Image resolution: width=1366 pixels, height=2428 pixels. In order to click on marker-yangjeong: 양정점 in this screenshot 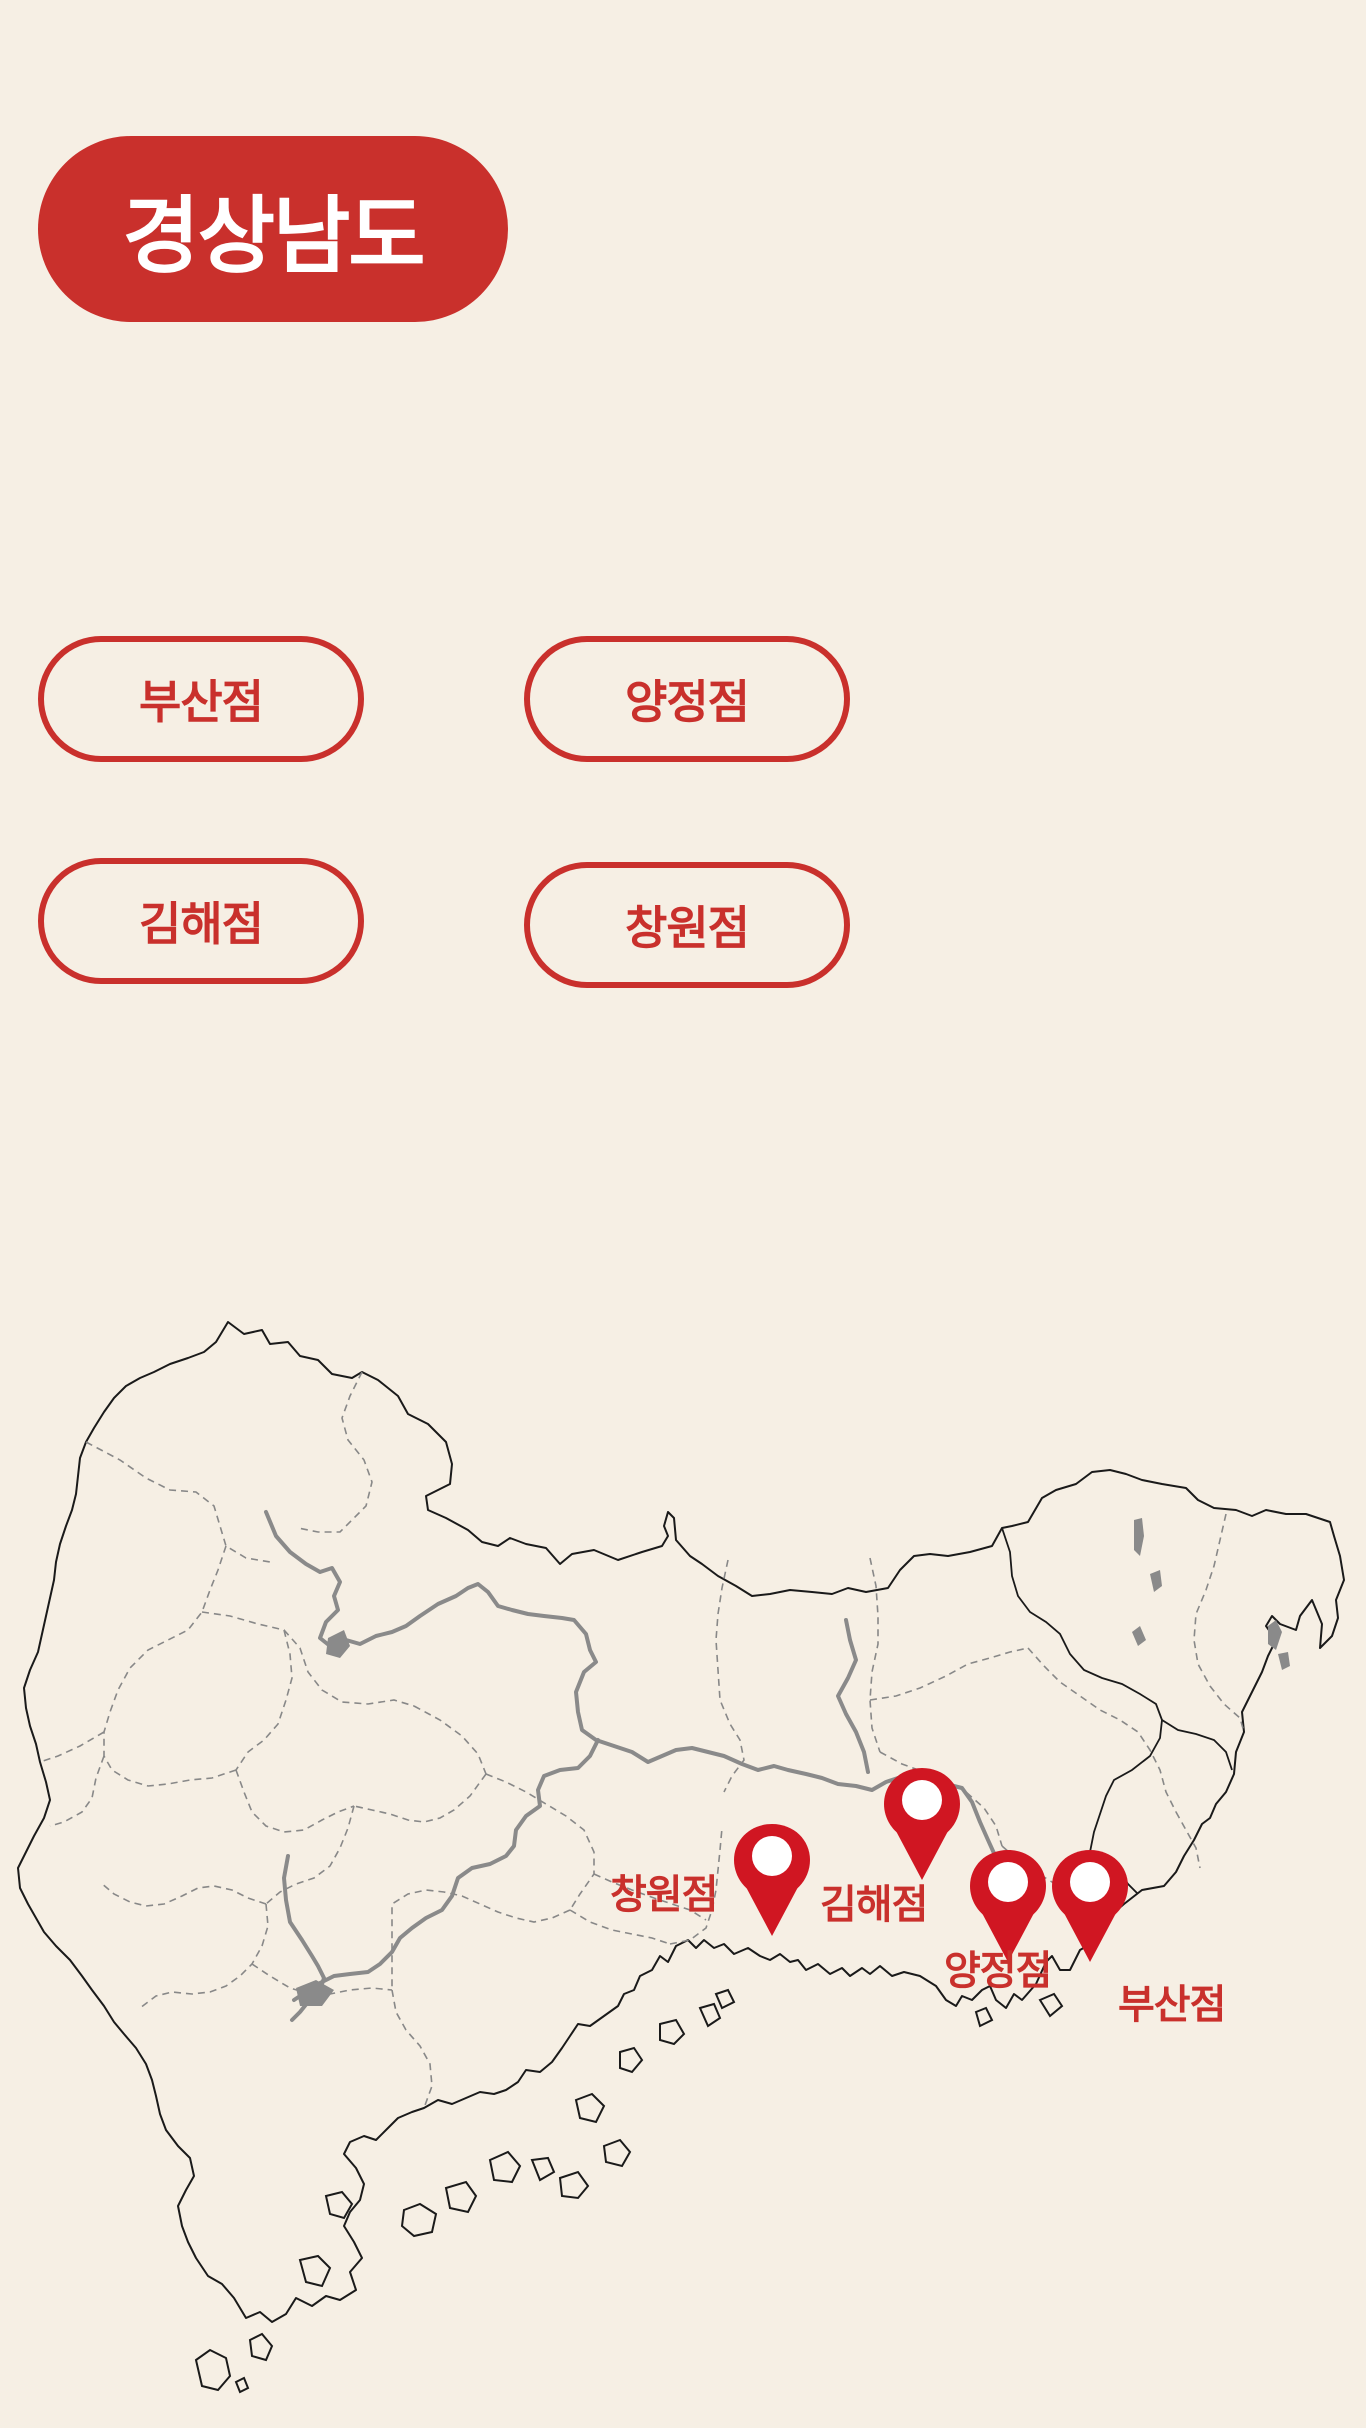, I will do `click(998, 1922)`.